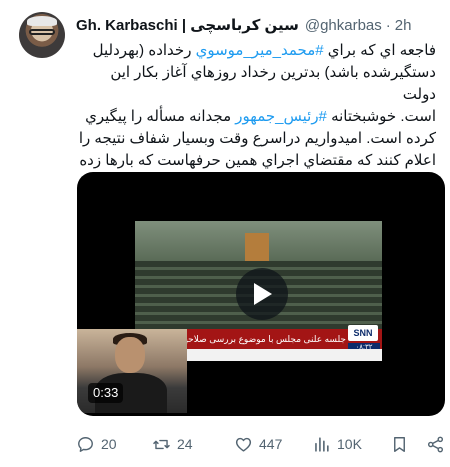  Describe the element at coordinates (349, 444) in the screenshot. I see `views-count: 10K` at that location.